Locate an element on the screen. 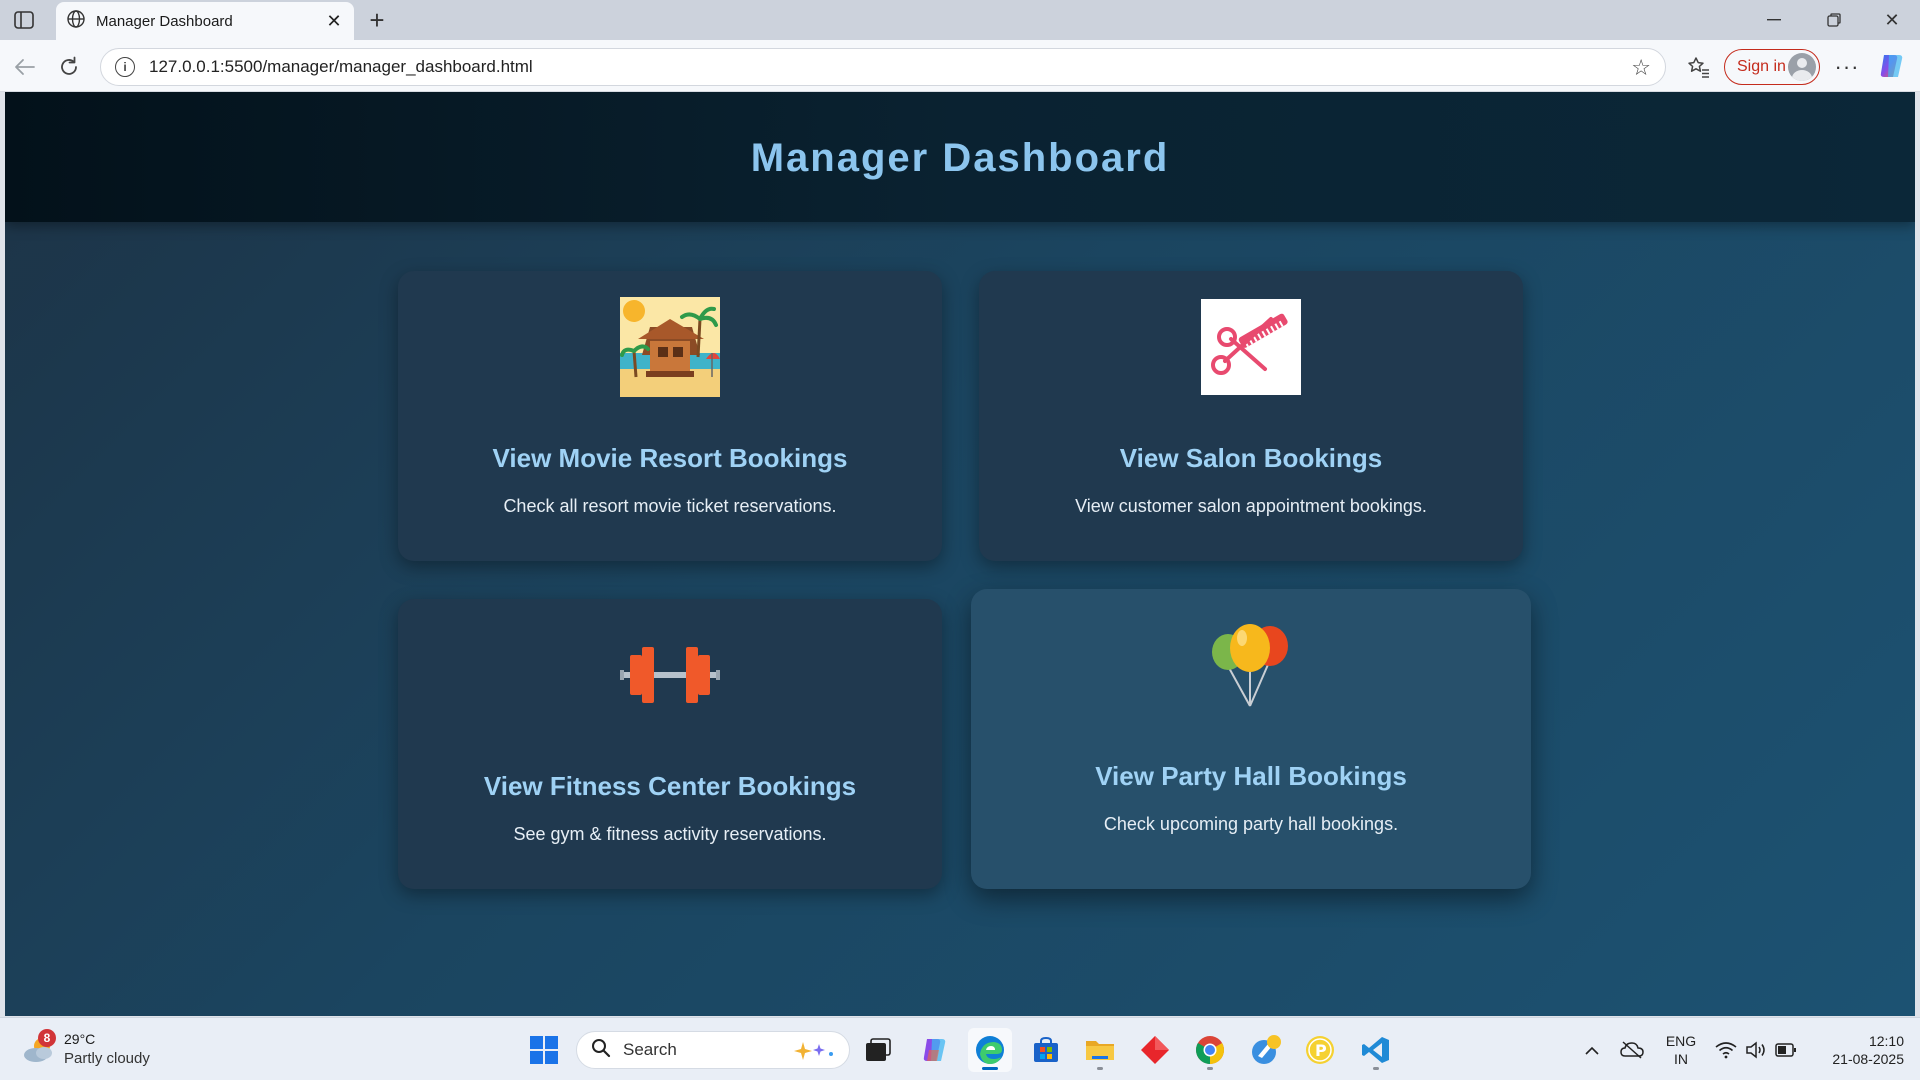 The height and width of the screenshot is (1080, 1920). svg-text: P is located at coordinates (1321, 1050).